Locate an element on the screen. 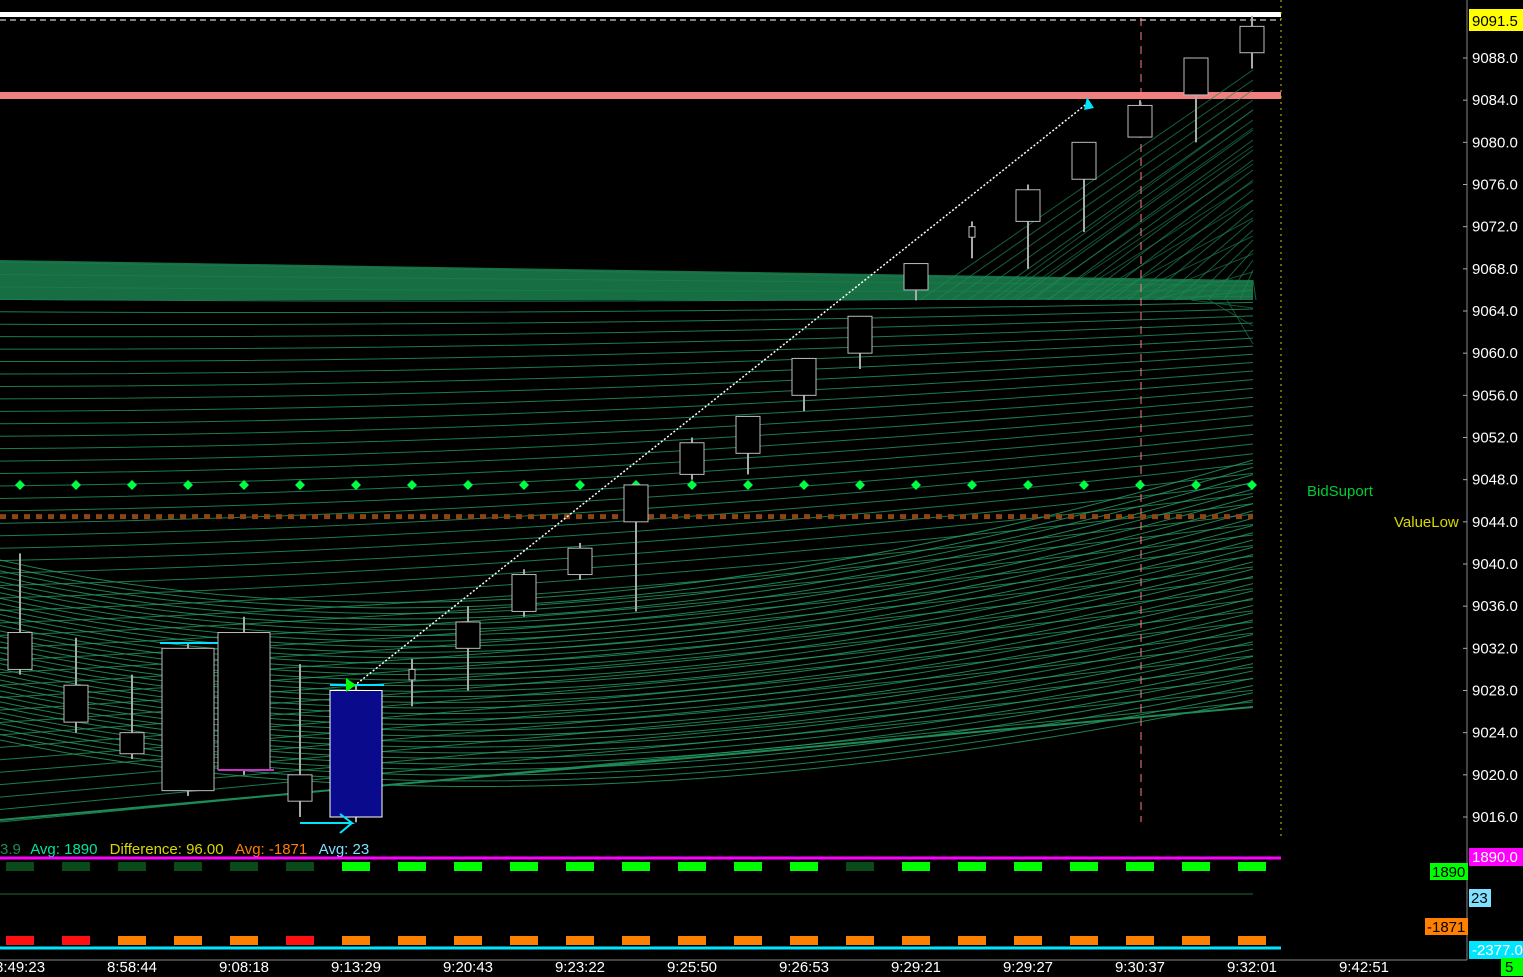 The height and width of the screenshot is (977, 1523). bid-support-label: BidSuport is located at coordinates (1340, 491).